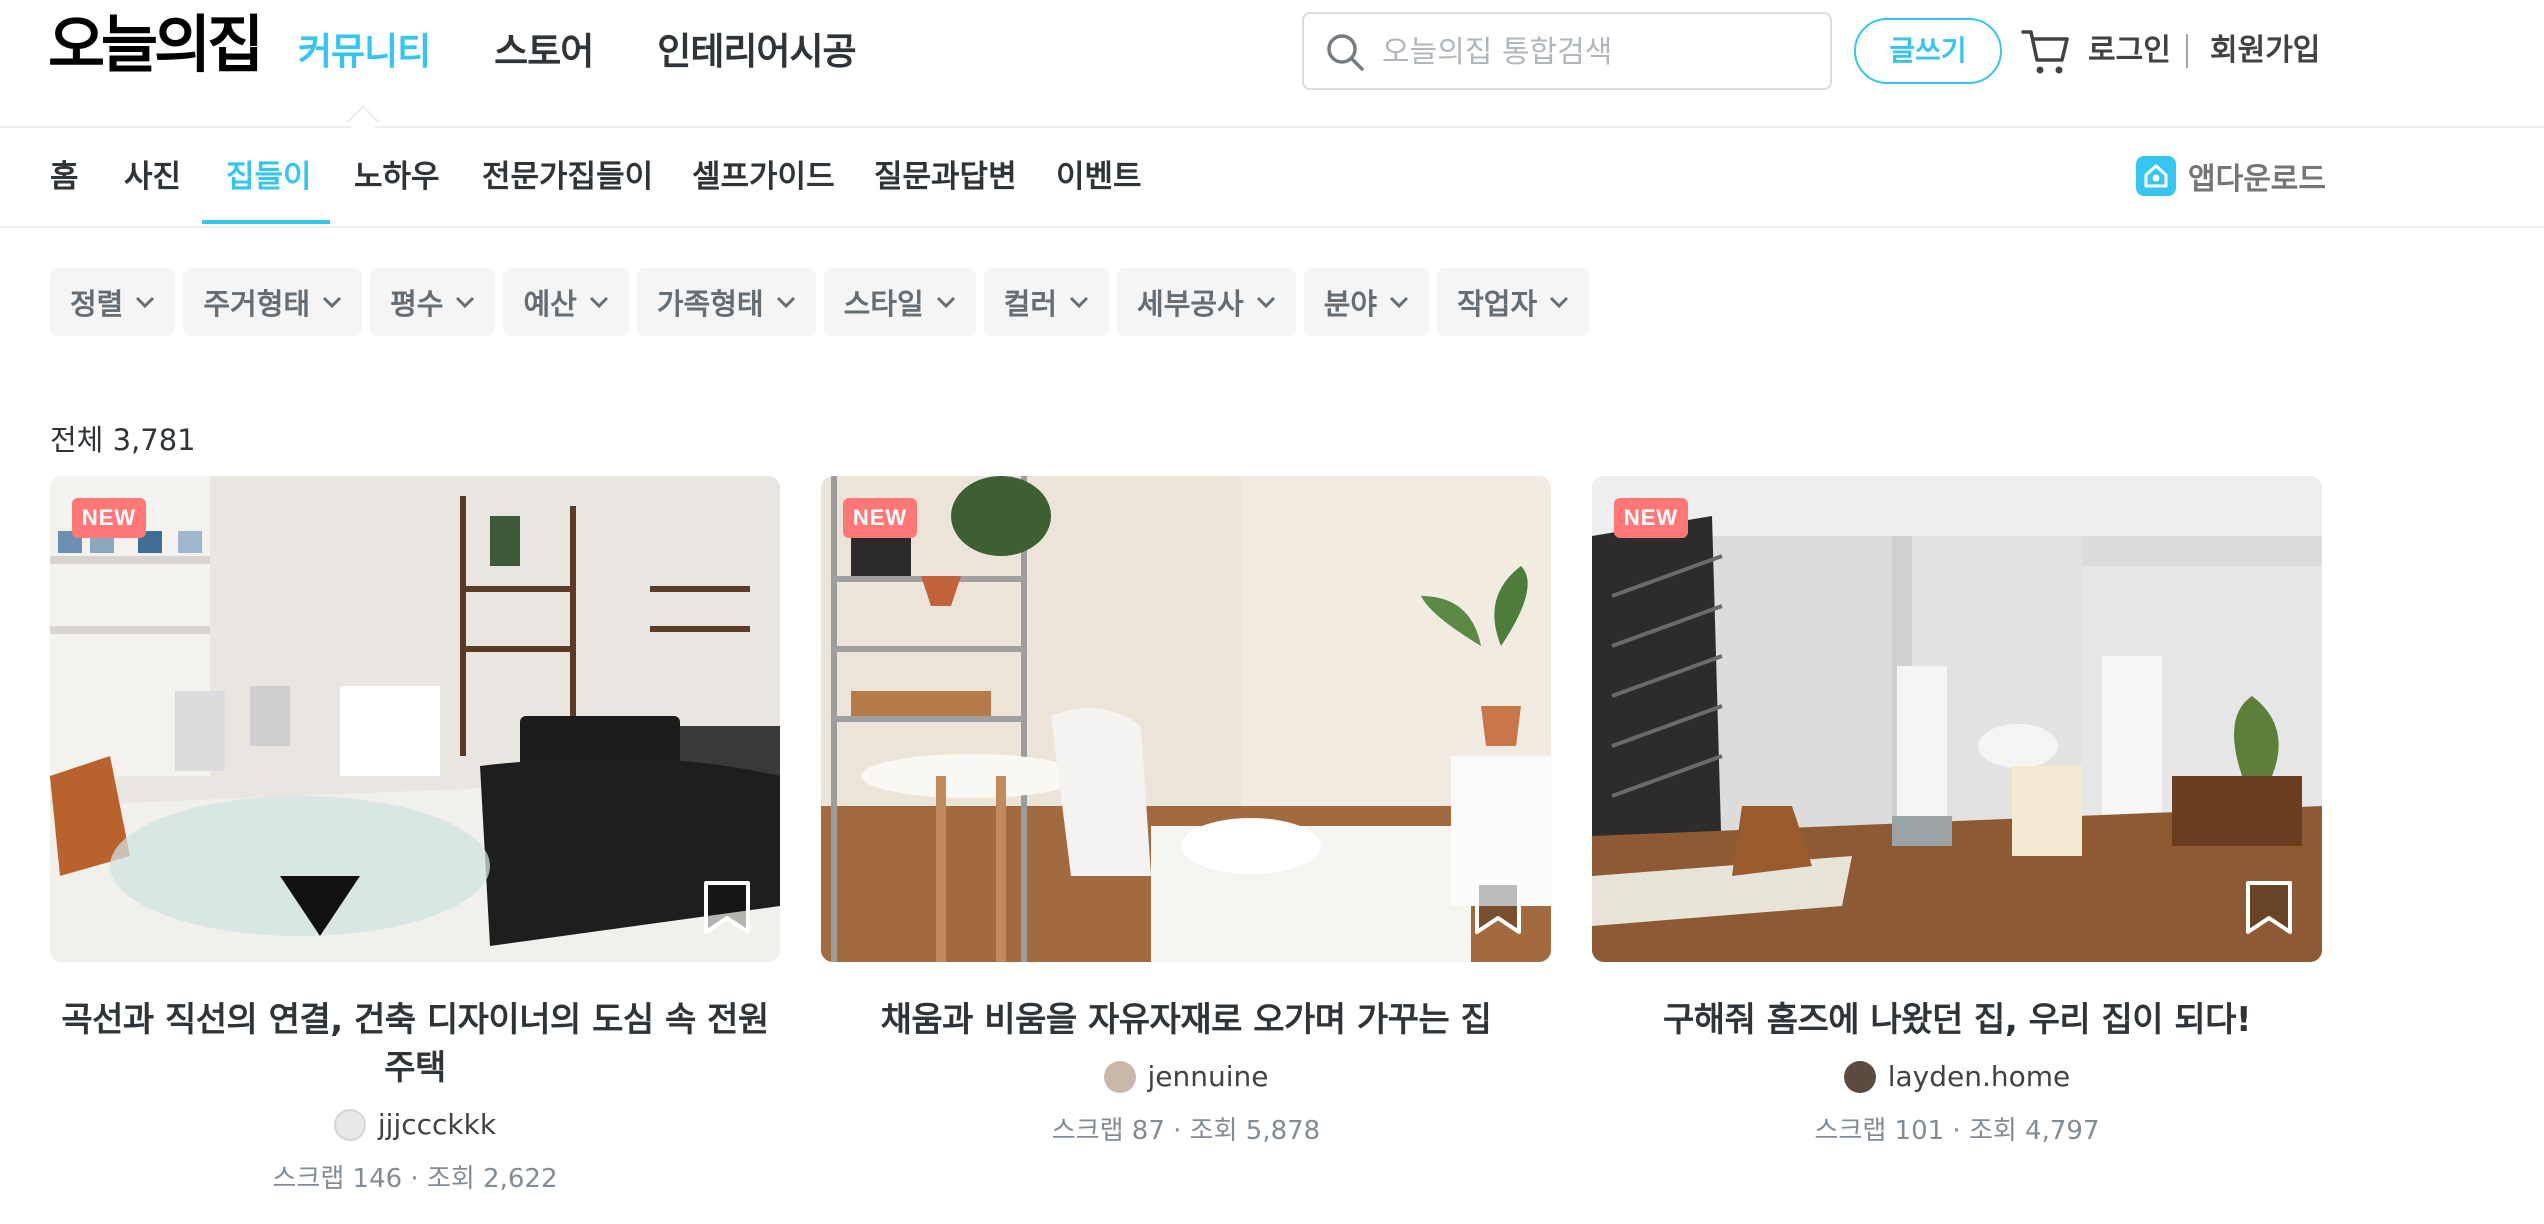 This screenshot has width=2544, height=1224. I want to click on author-name: jjjccckkk, so click(437, 1124).